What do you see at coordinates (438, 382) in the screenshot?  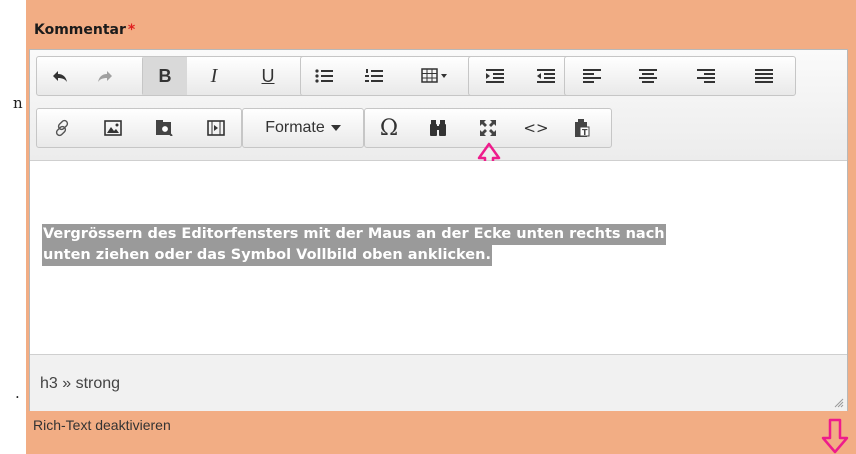 I see `editor-statusbar: h3 » strong` at bounding box center [438, 382].